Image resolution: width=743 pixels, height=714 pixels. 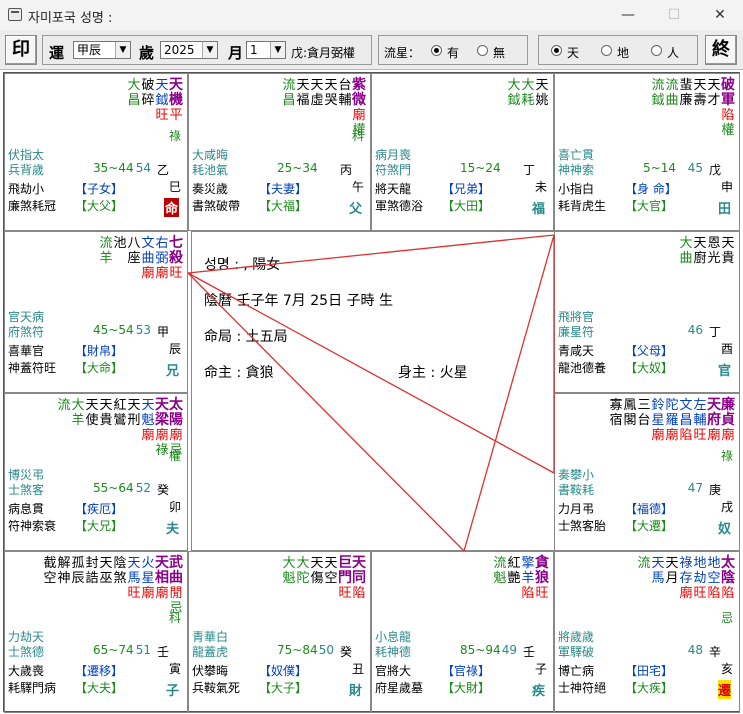 What do you see at coordinates (582, 526) in the screenshot?
I see `shensha-line-4: 士煞客胎` at bounding box center [582, 526].